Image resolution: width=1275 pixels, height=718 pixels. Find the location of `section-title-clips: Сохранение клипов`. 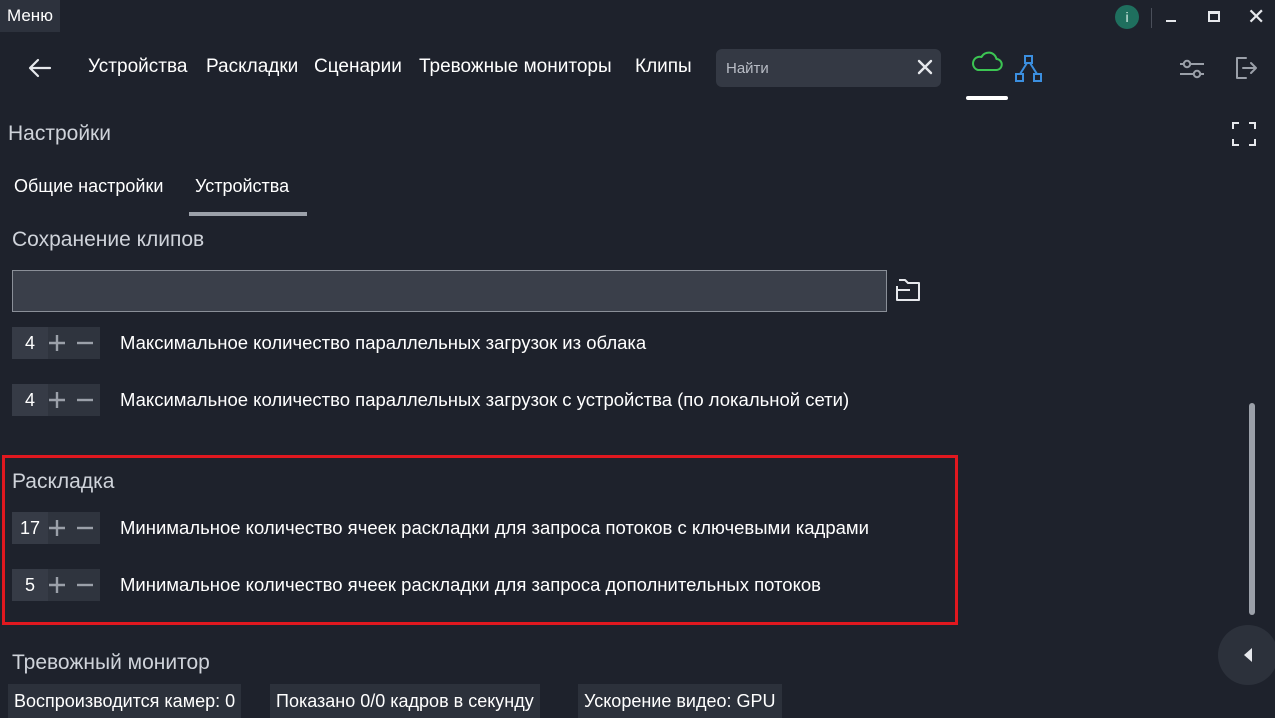

section-title-clips: Сохранение клипов is located at coordinates (108, 239).